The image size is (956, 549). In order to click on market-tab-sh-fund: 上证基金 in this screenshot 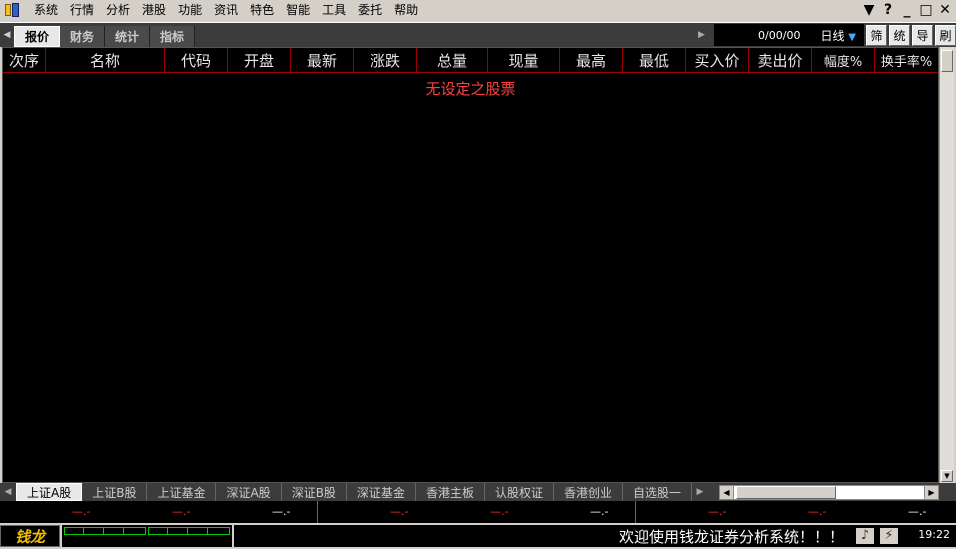, I will do `click(182, 492)`.